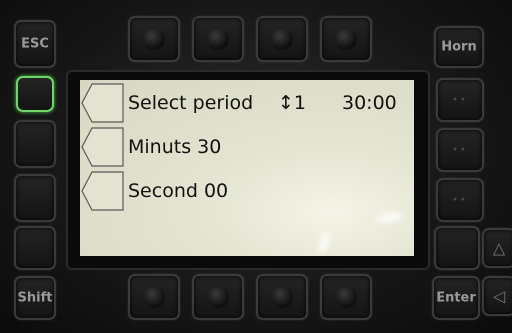 The height and width of the screenshot is (333, 512). I want to click on right-key-1-dots: ••, so click(460, 100).